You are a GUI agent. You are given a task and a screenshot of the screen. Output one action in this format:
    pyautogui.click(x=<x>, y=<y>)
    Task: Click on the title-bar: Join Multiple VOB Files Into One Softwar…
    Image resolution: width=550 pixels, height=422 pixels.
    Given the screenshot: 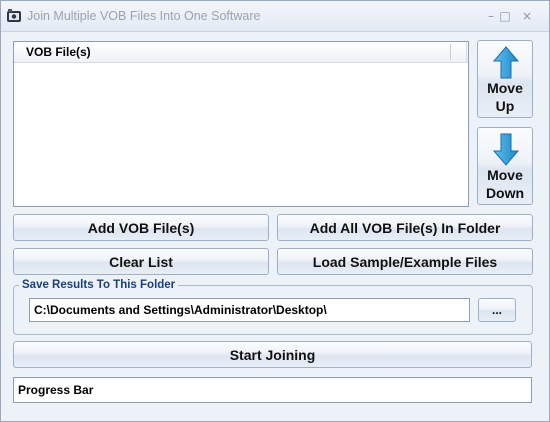 What is the action you would take?
    pyautogui.click(x=275, y=16)
    